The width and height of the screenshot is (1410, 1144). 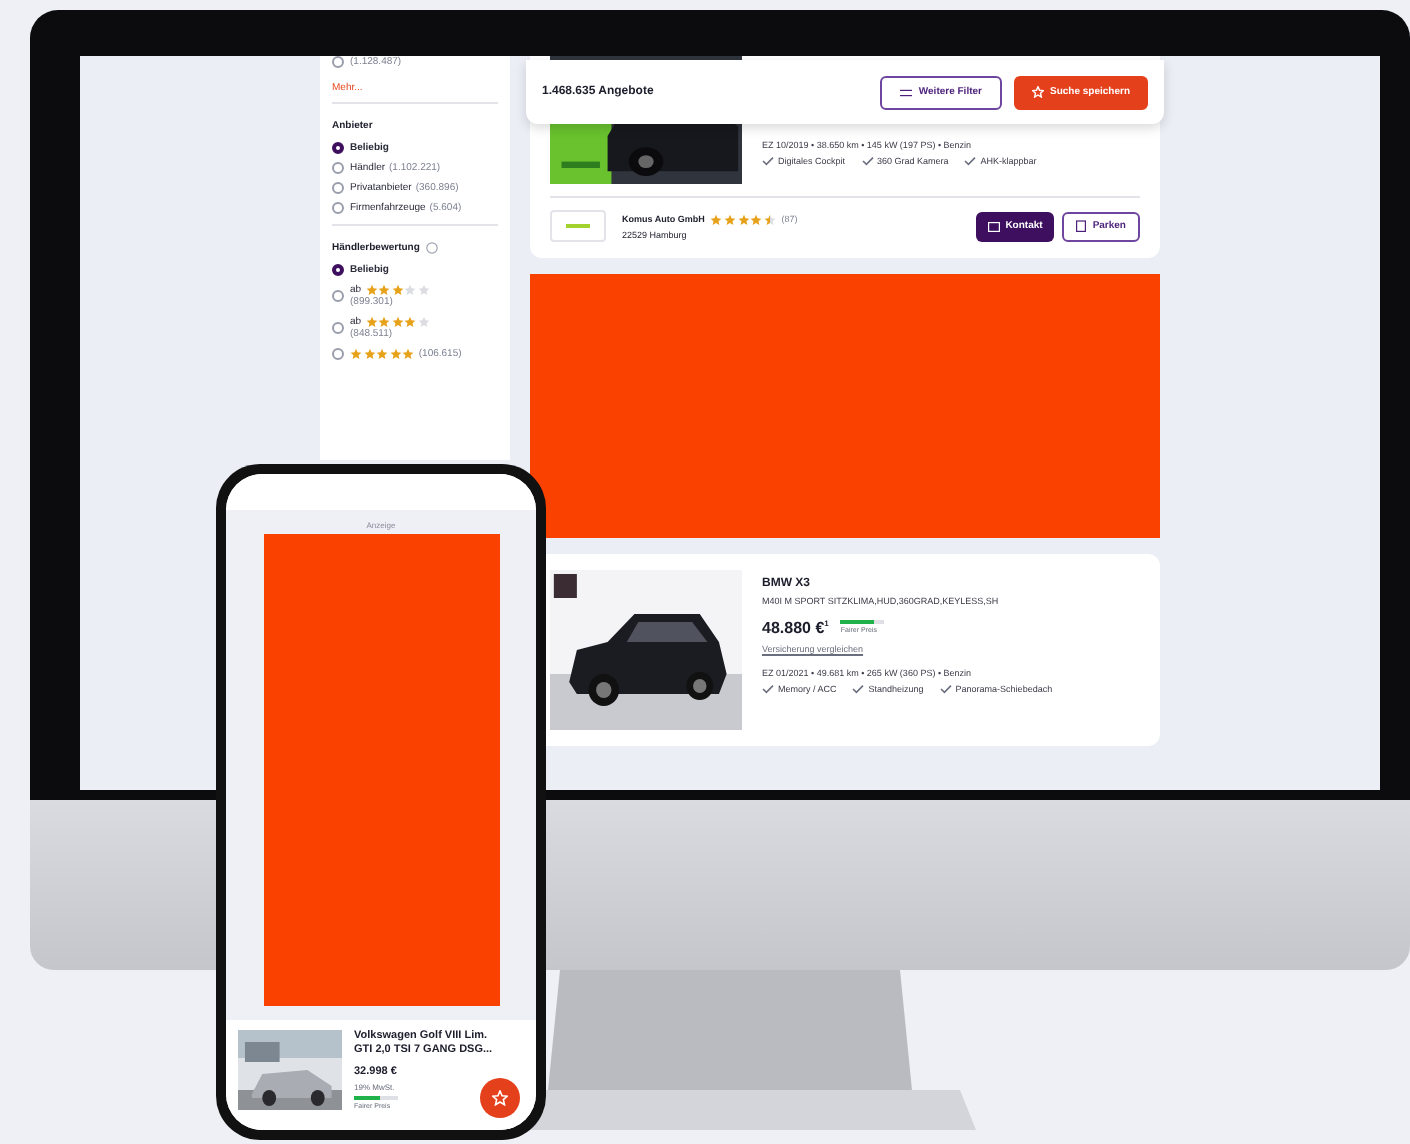 I want to click on park-button, so click(x=500, y=1098).